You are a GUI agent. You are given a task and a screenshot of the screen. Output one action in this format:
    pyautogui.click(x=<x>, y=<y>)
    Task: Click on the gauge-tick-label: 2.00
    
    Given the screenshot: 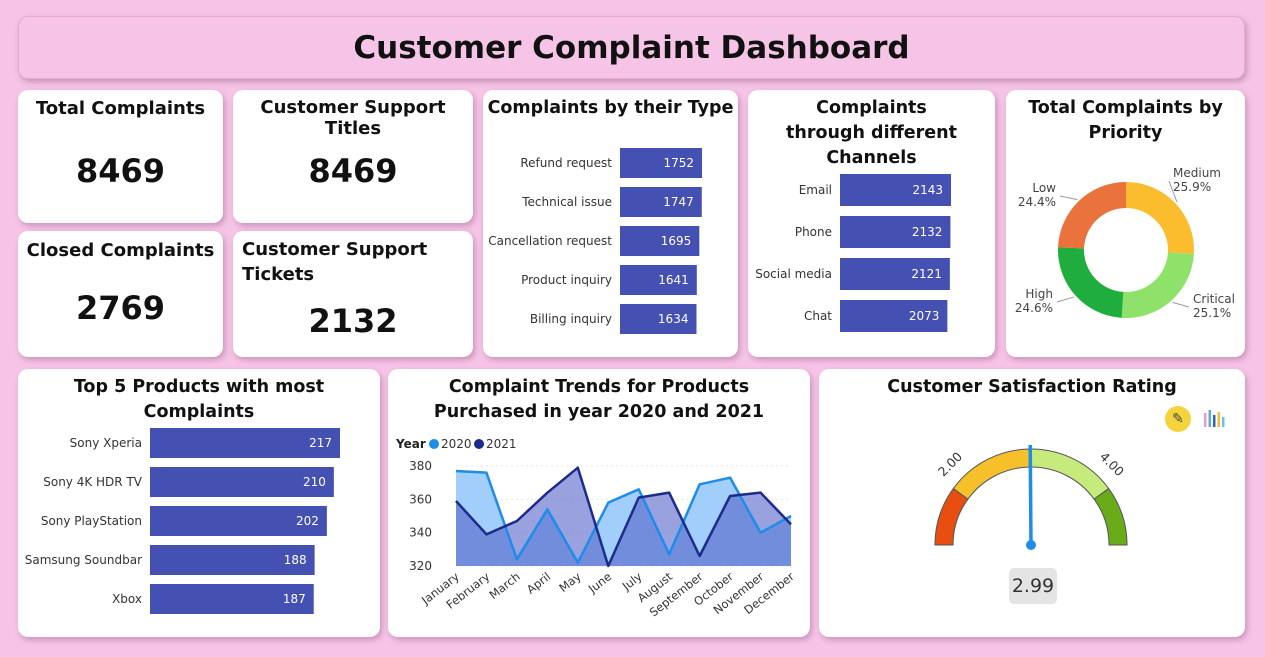 What is the action you would take?
    pyautogui.click(x=950, y=464)
    